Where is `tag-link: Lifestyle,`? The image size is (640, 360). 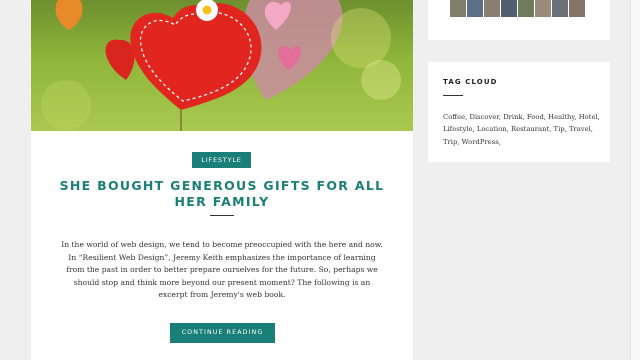
tag-link: Lifestyle, is located at coordinates (459, 129).